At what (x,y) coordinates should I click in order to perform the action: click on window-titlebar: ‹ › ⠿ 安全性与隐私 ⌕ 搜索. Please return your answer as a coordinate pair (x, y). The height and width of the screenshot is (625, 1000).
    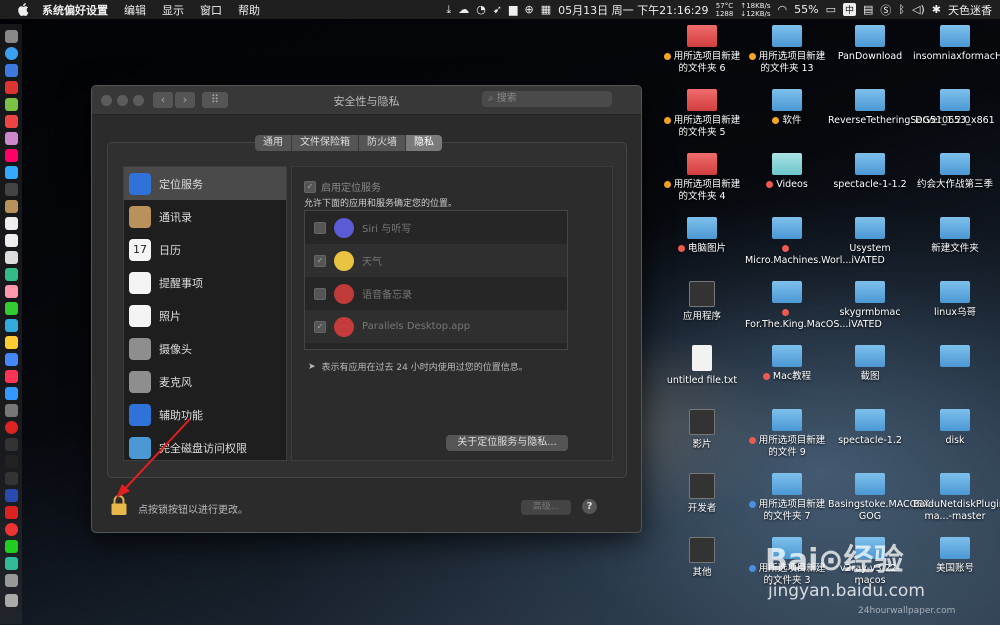
    Looking at the image, I should click on (366, 100).